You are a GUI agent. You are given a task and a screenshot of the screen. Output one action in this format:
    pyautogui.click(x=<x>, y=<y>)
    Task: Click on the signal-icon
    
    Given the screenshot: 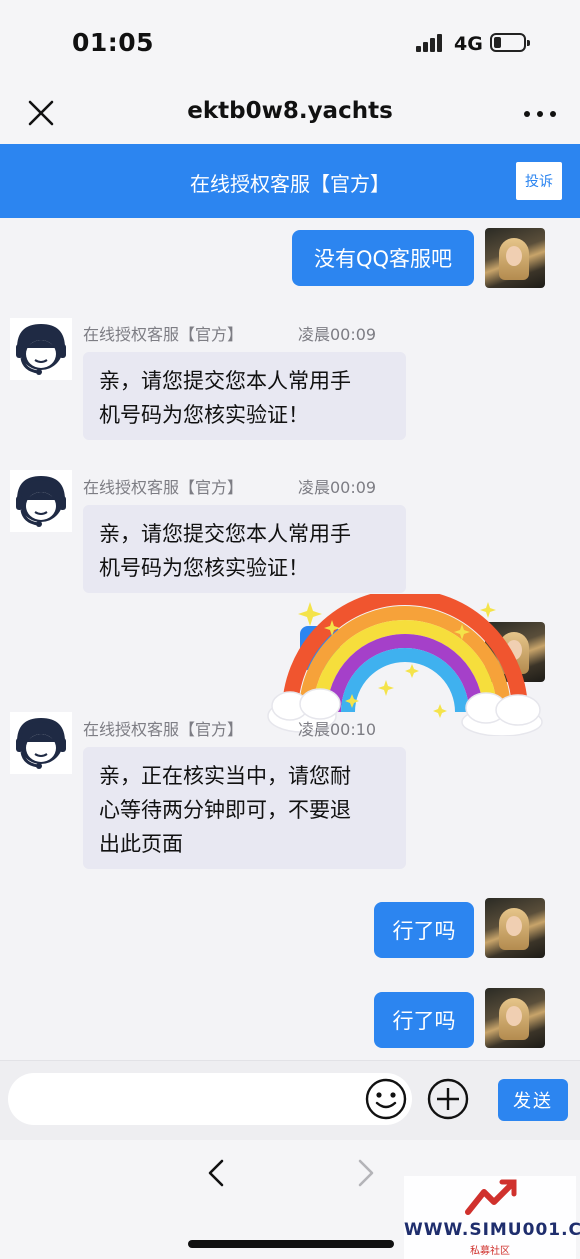 What is the action you would take?
    pyautogui.click(x=431, y=43)
    